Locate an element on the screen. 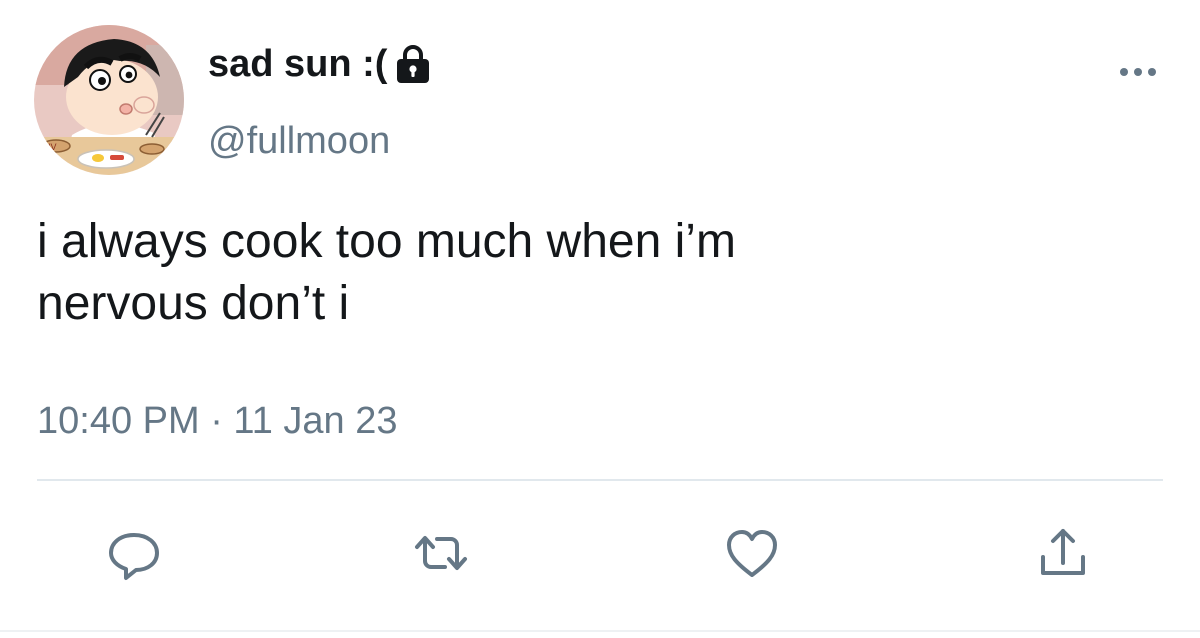 This screenshot has width=1200, height=638. retweet-button is located at coordinates (441, 553).